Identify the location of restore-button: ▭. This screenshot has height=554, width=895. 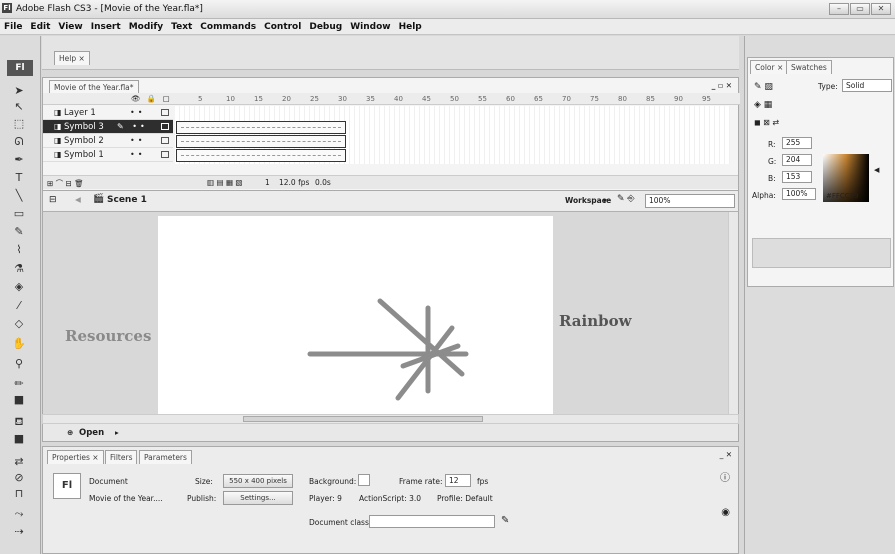
(860, 9).